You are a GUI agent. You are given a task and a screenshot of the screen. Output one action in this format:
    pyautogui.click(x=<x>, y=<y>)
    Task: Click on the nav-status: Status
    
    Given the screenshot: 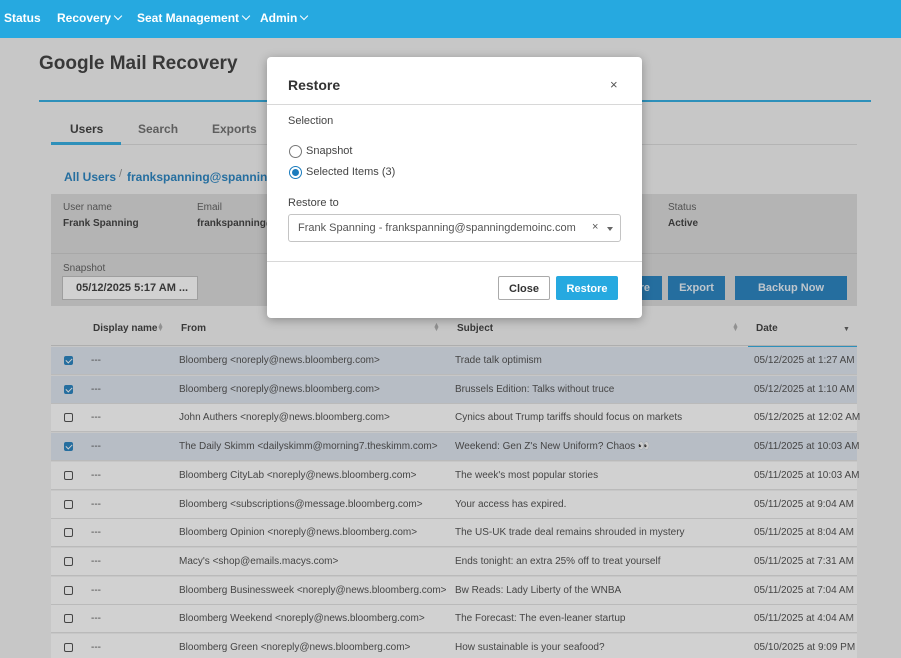 What is the action you would take?
    pyautogui.click(x=22, y=18)
    